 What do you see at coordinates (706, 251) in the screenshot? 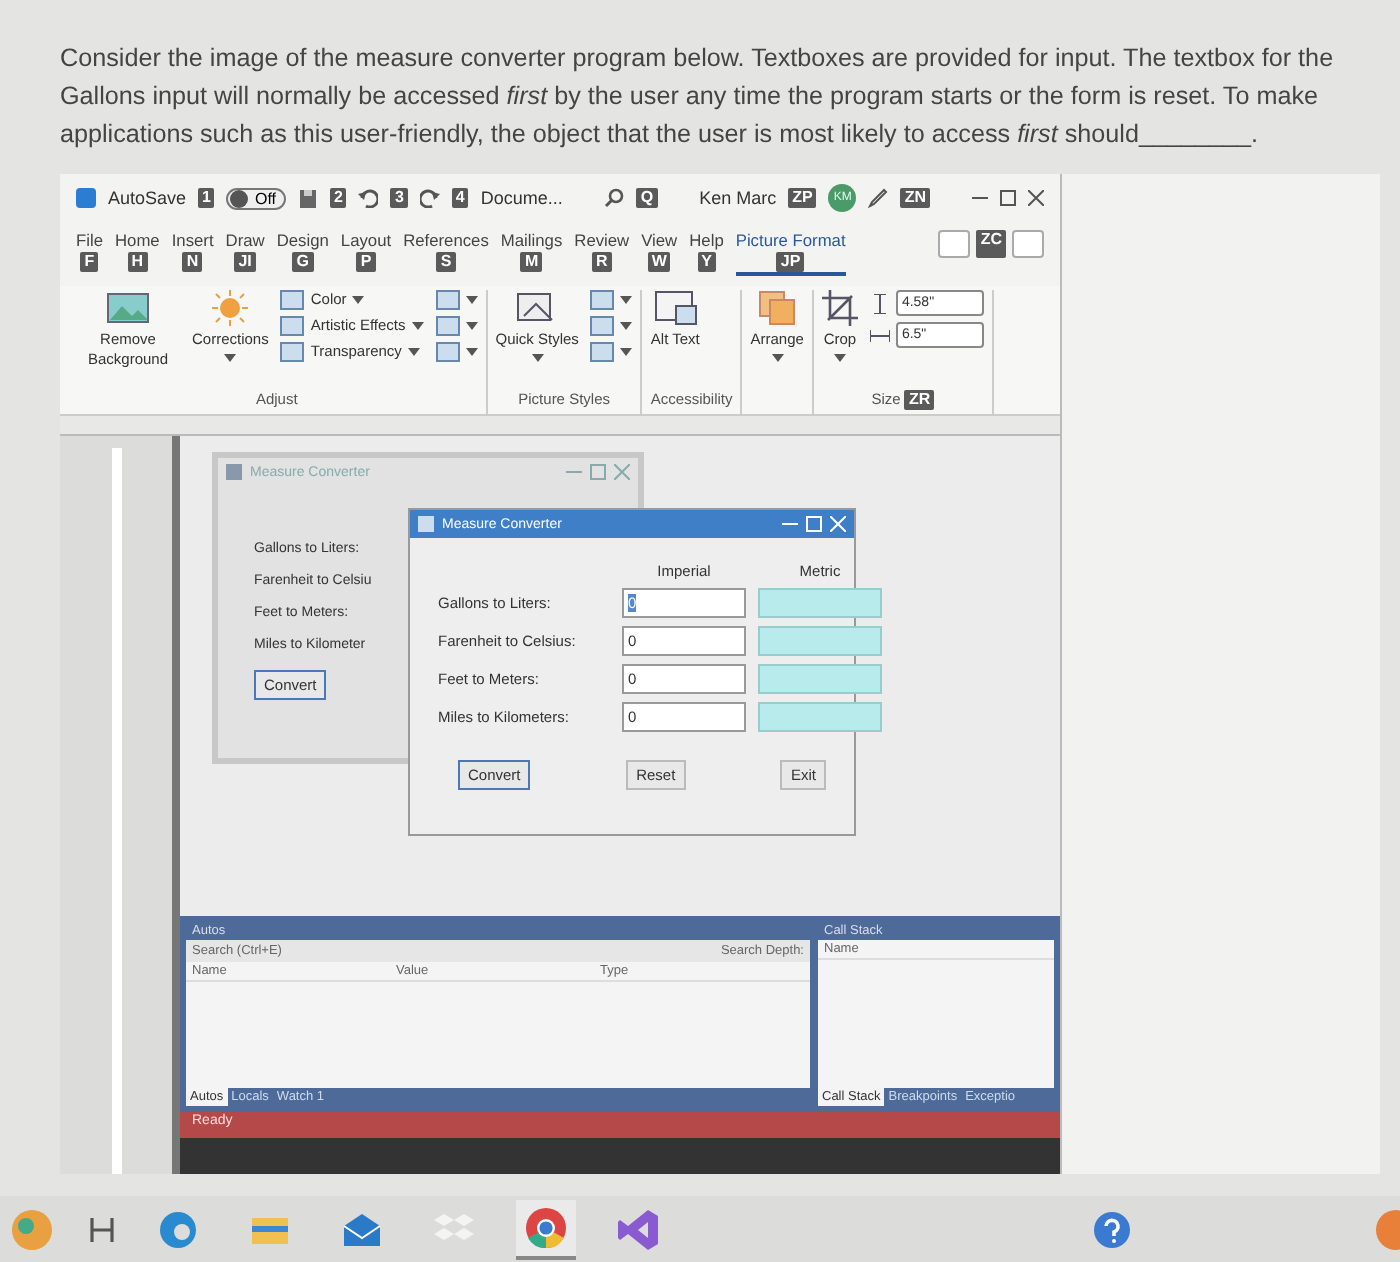
I see `ribbon-tab: Help Y` at bounding box center [706, 251].